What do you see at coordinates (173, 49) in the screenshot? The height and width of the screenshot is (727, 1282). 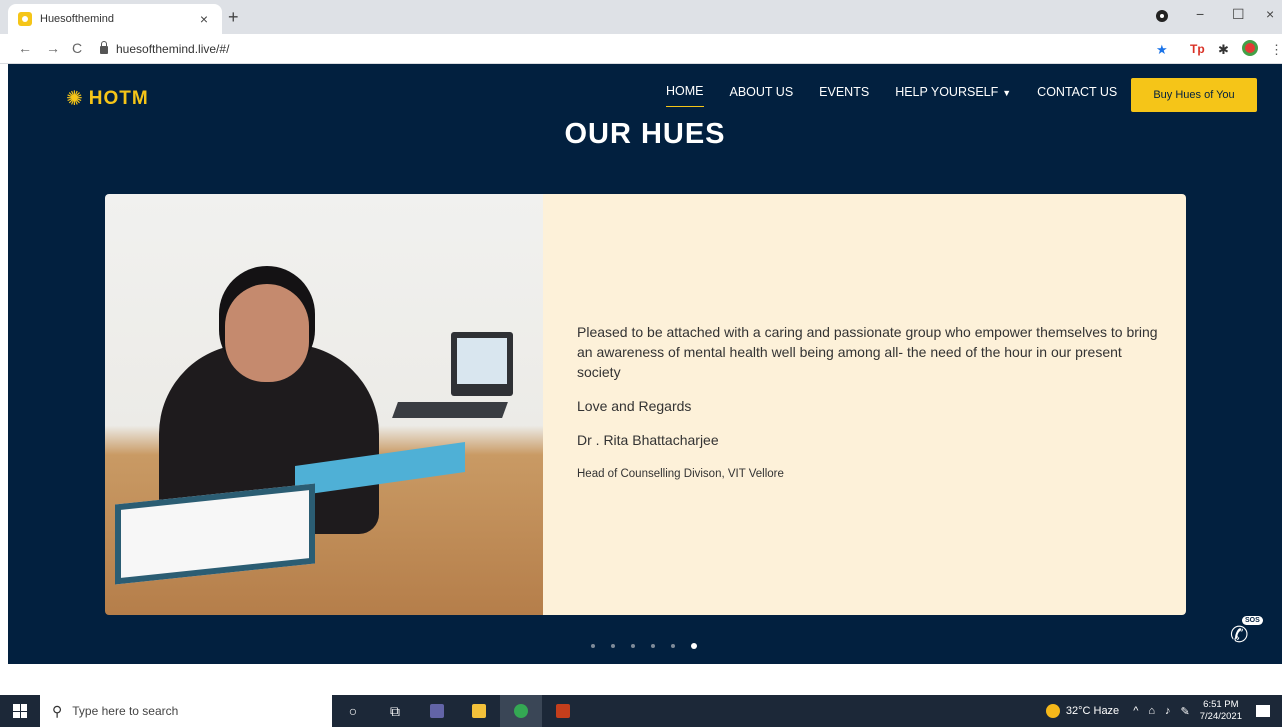 I see `url-text: huesofthemind.live/#/` at bounding box center [173, 49].